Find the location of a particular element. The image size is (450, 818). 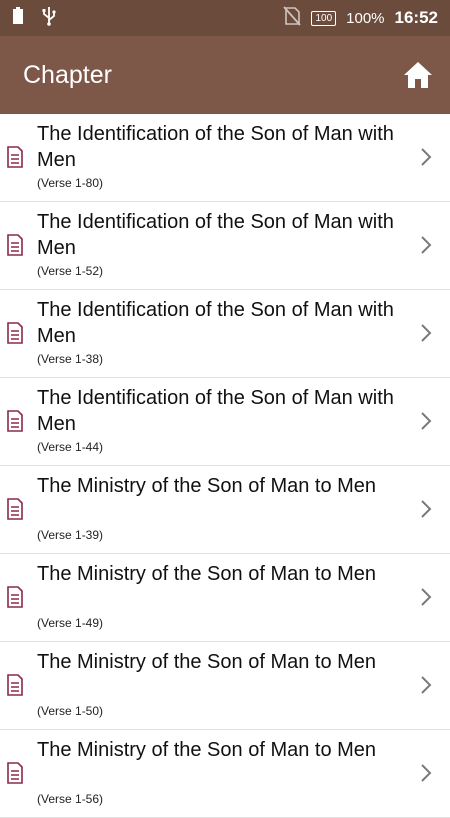

status-right: 100 100% 16:52 is located at coordinates (360, 18).